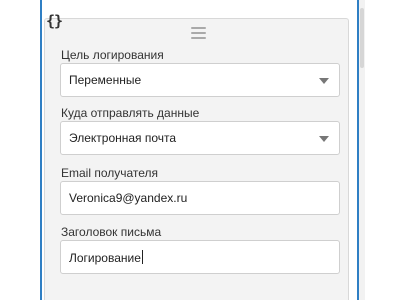  Describe the element at coordinates (105, 258) in the screenshot. I see `email-subject-value: Логирование` at that location.